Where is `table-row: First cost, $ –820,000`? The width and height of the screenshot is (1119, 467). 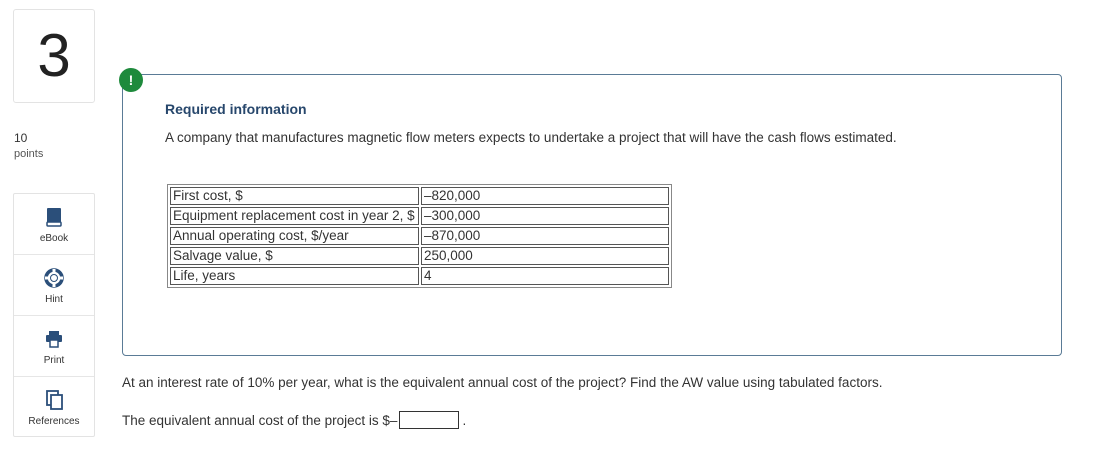
table-row: First cost, $ –820,000 is located at coordinates (419, 196).